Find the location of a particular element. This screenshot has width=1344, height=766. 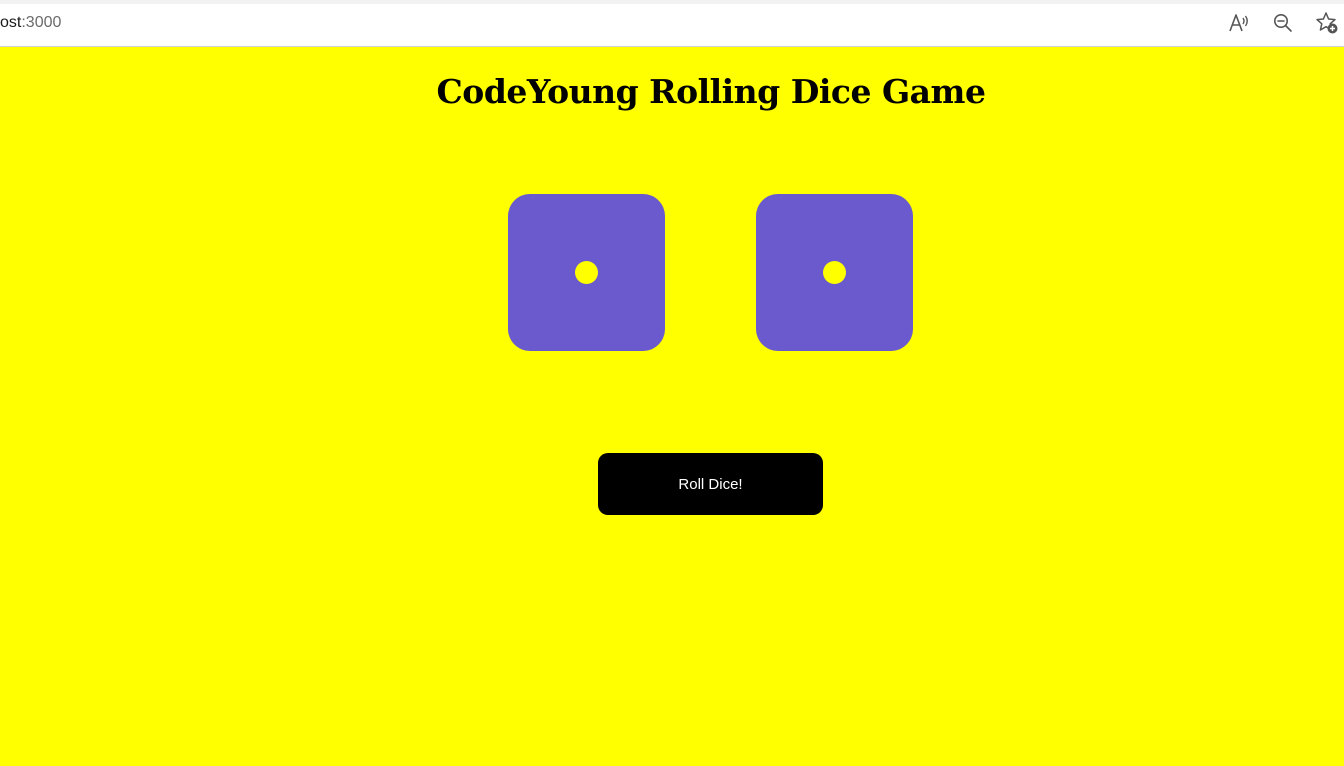

read-aloud-icon is located at coordinates (1239, 23).